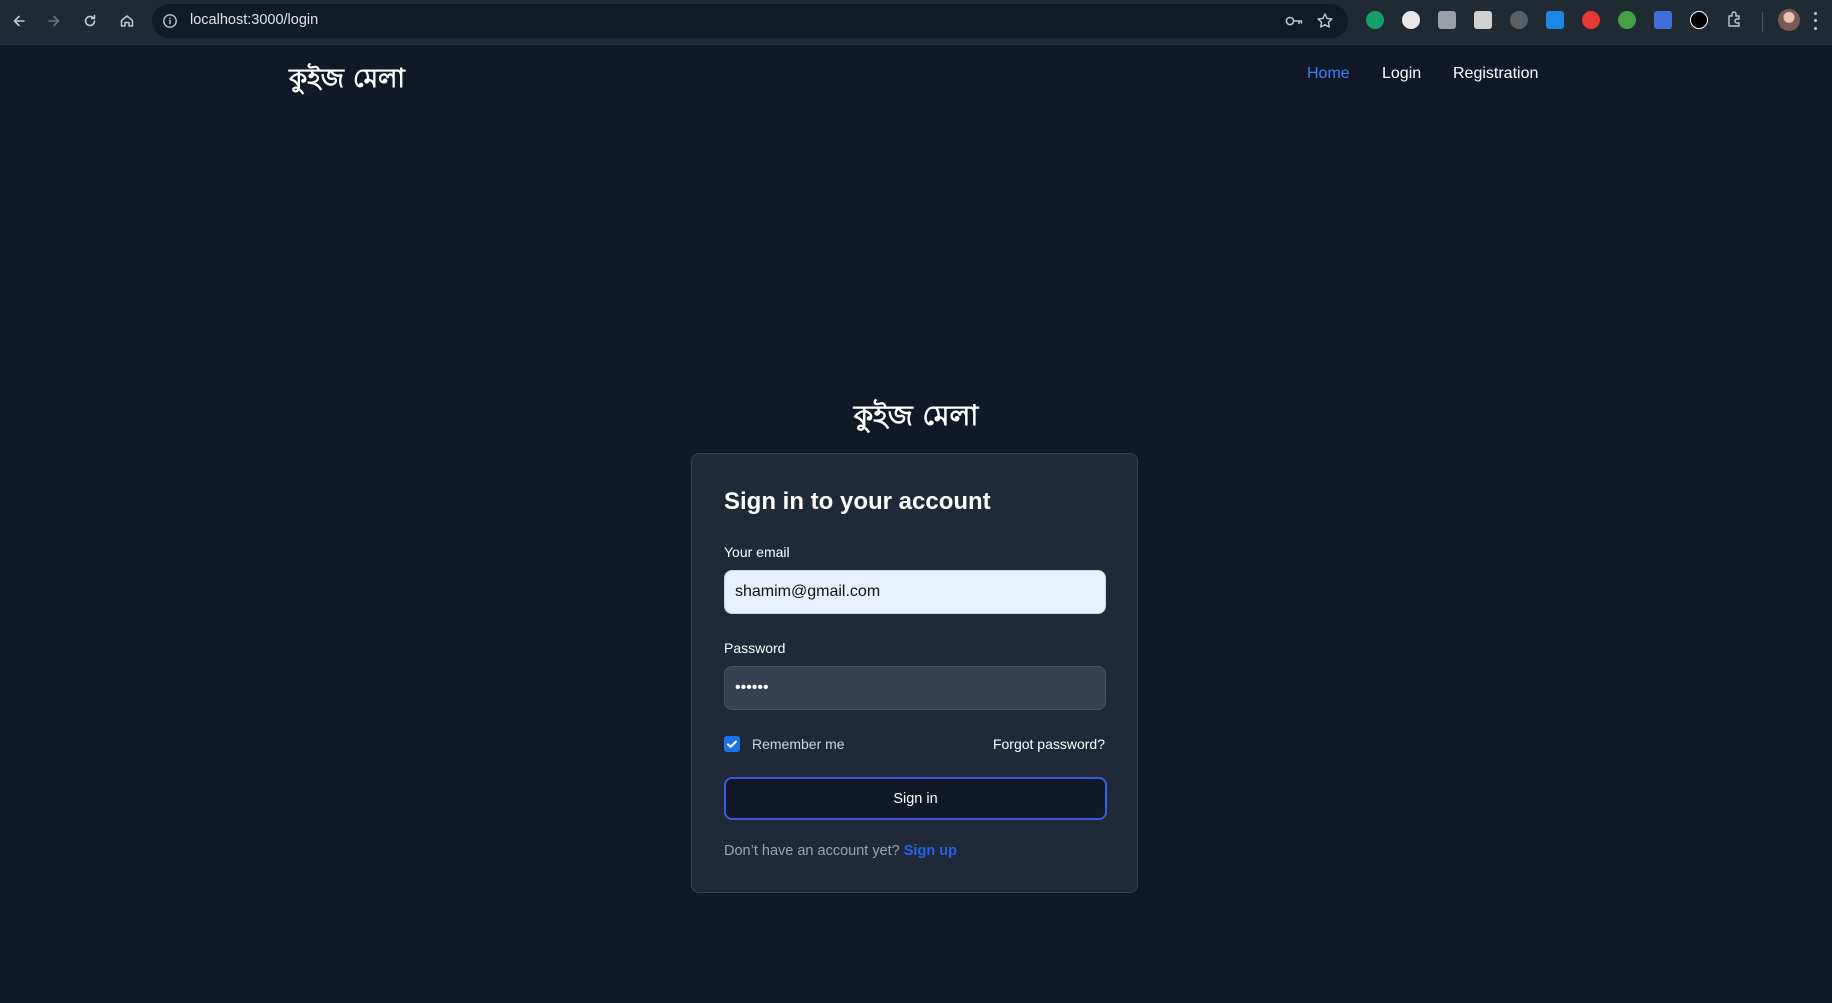  I want to click on bug-extension-icon, so click(1519, 20).